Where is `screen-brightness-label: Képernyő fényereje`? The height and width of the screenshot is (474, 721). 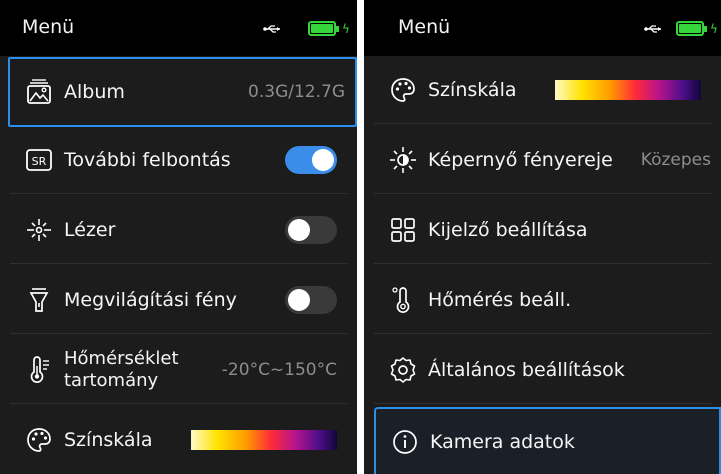 screen-brightness-label: Képernyő fényereje is located at coordinates (520, 160).